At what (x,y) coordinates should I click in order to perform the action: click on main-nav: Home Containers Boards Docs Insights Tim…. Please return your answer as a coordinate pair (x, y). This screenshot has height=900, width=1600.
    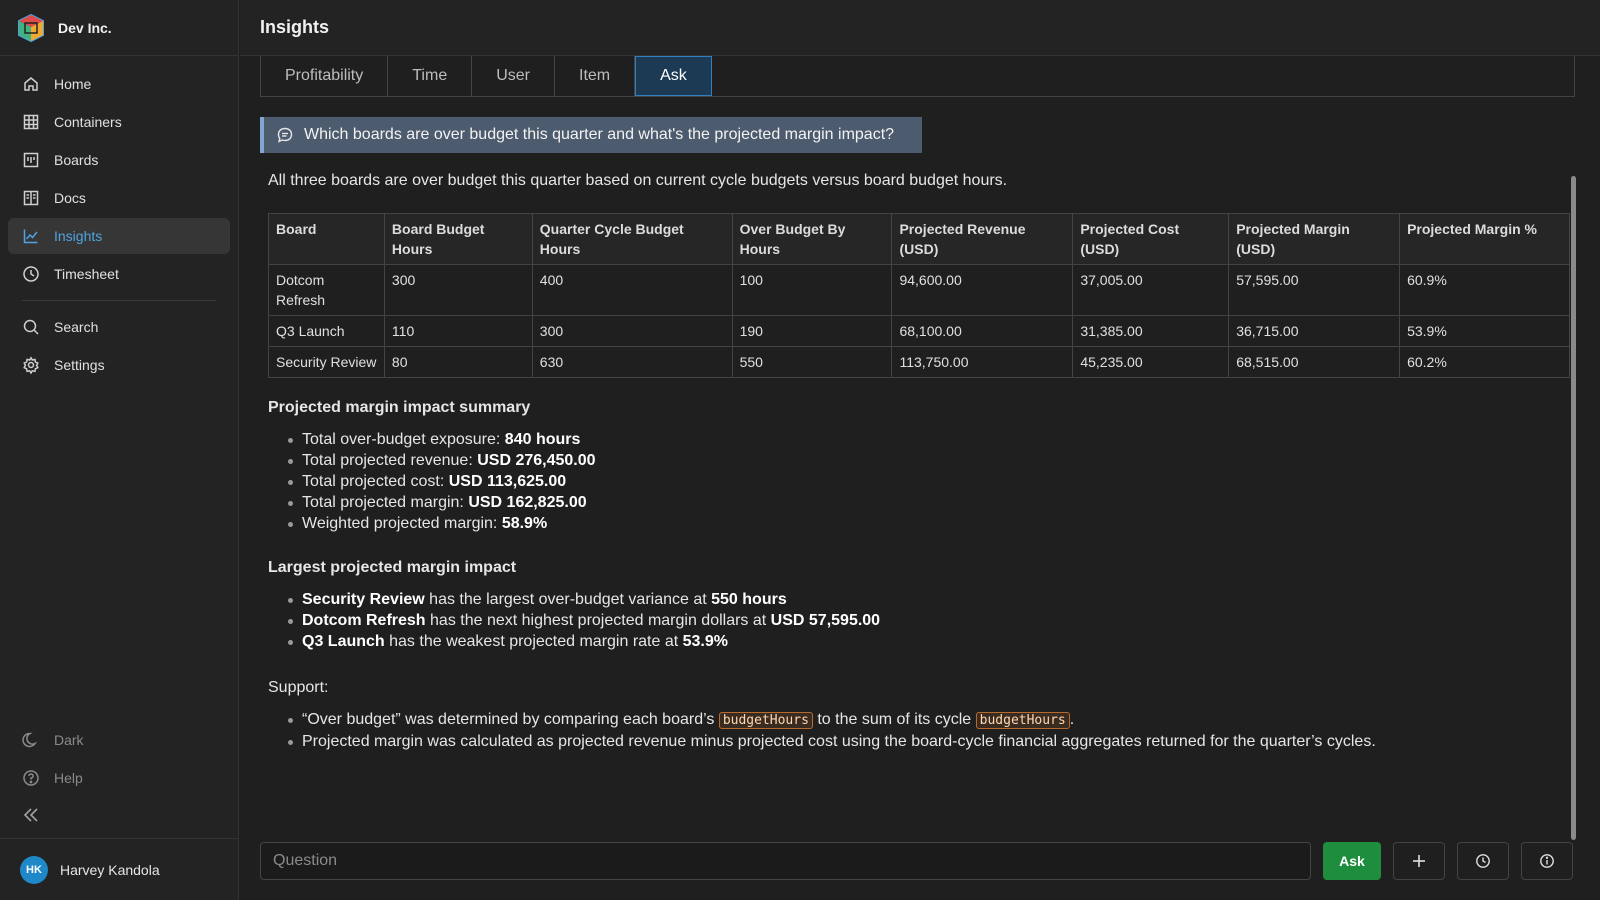
    Looking at the image, I should click on (119, 219).